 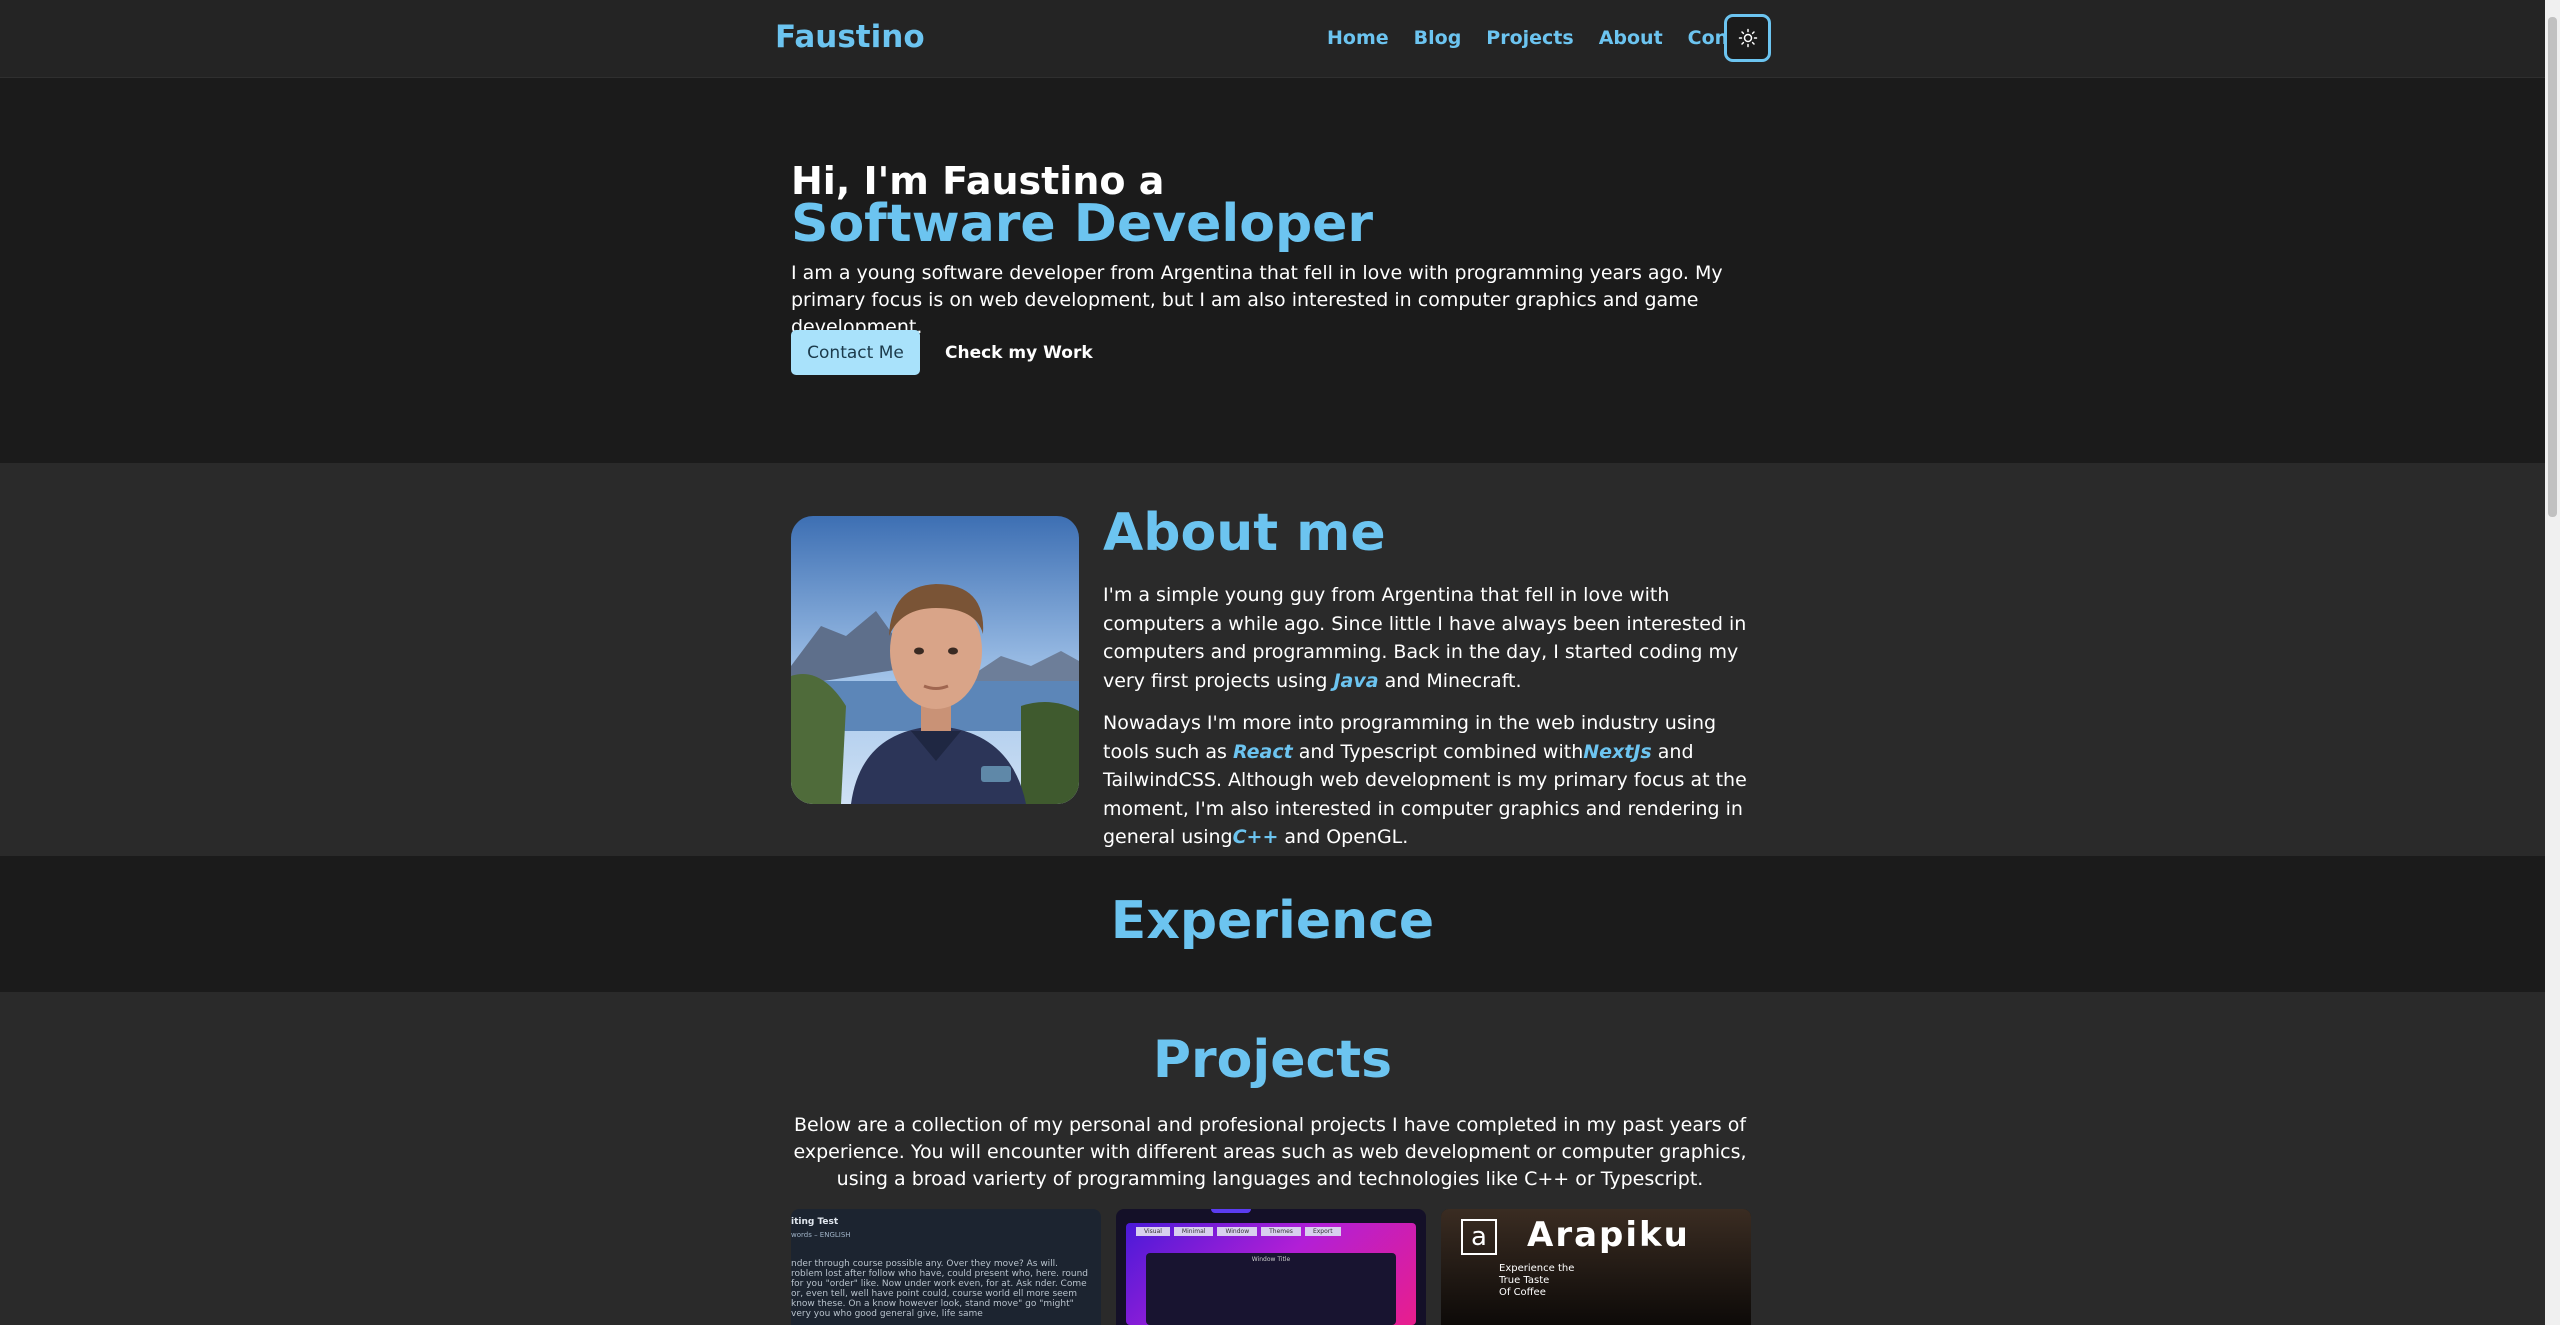 What do you see at coordinates (1019, 352) in the screenshot?
I see `check-my-work-button: Check my Work` at bounding box center [1019, 352].